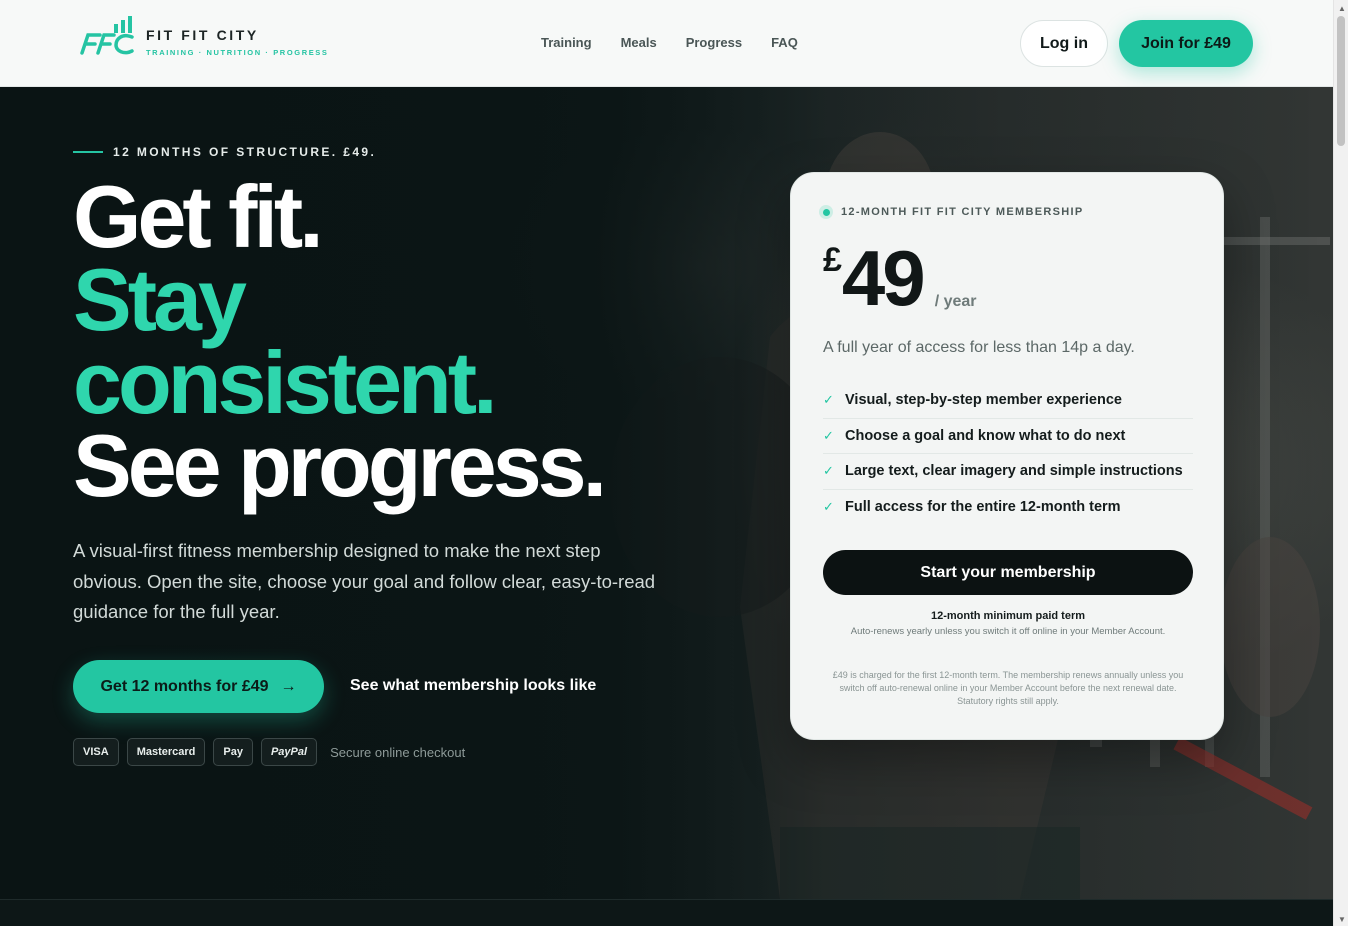 The height and width of the screenshot is (926, 1348). What do you see at coordinates (955, 301) in the screenshot?
I see `price-period: / year` at bounding box center [955, 301].